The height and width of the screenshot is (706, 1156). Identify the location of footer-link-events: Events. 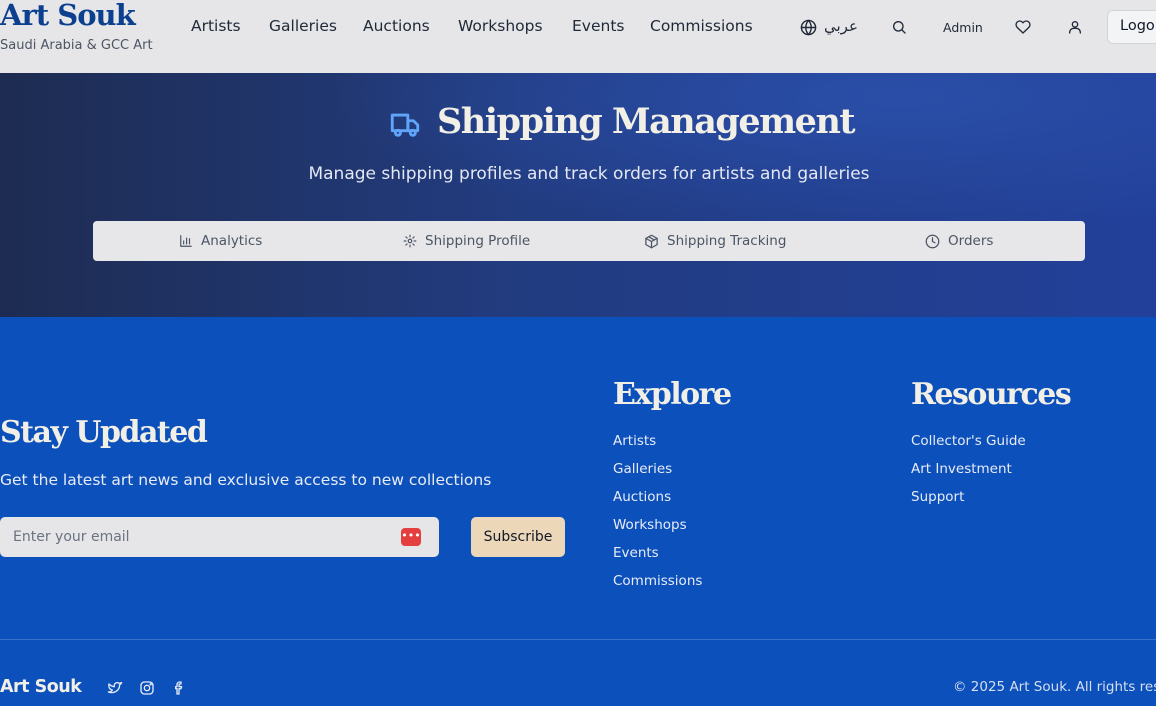
(657, 559).